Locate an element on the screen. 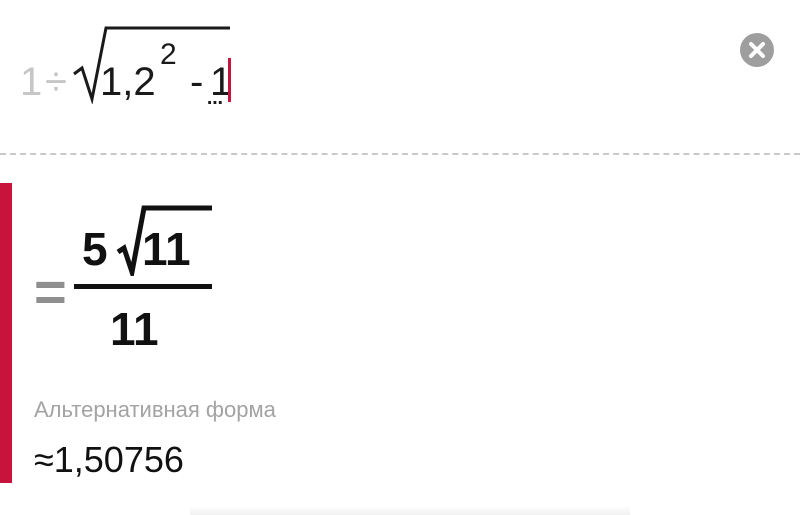 Image resolution: width=800 pixels, height=515 pixels. division-operator: ÷ is located at coordinates (56, 82).